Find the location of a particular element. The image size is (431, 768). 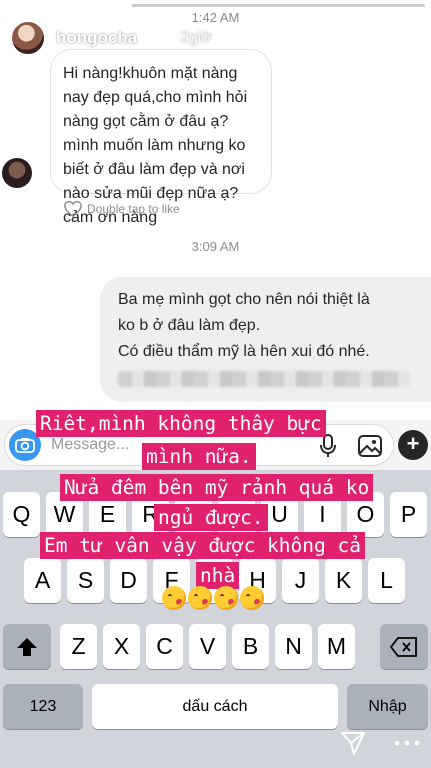

shift-key is located at coordinates (27, 646).